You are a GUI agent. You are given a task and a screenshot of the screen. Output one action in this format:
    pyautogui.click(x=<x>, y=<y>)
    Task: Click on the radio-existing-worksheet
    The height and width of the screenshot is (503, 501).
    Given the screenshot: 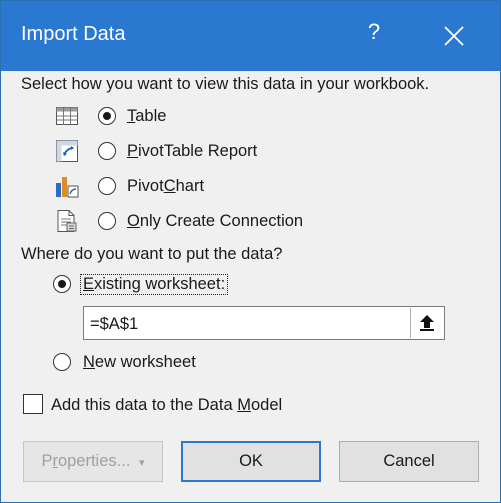 What is the action you would take?
    pyautogui.click(x=62, y=284)
    